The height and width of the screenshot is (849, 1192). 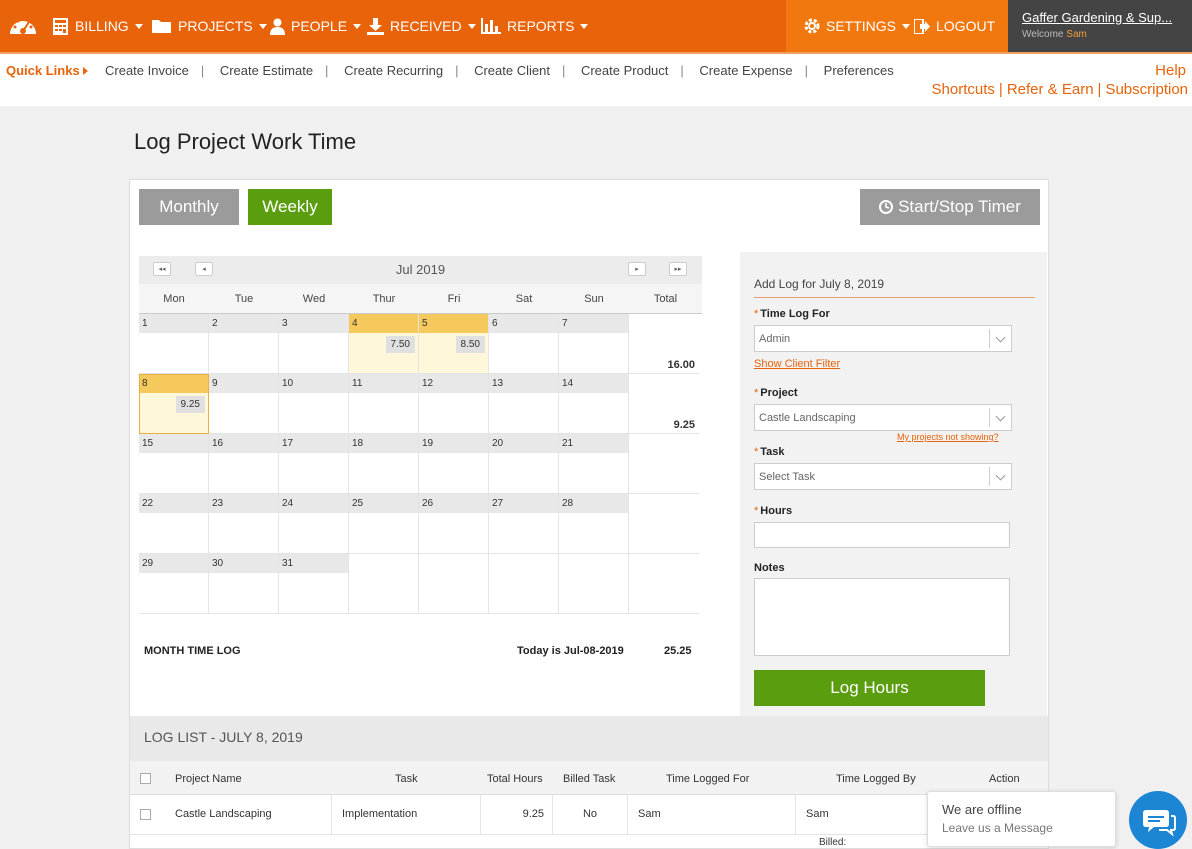 I want to click on col-billed-task: Billed Task, so click(x=589, y=779).